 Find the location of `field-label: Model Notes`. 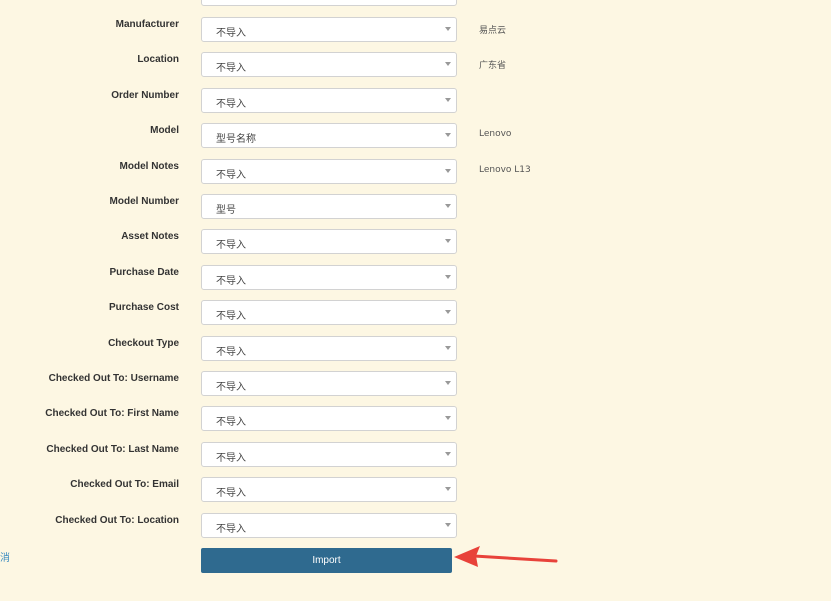

field-label: Model Notes is located at coordinates (149, 166).